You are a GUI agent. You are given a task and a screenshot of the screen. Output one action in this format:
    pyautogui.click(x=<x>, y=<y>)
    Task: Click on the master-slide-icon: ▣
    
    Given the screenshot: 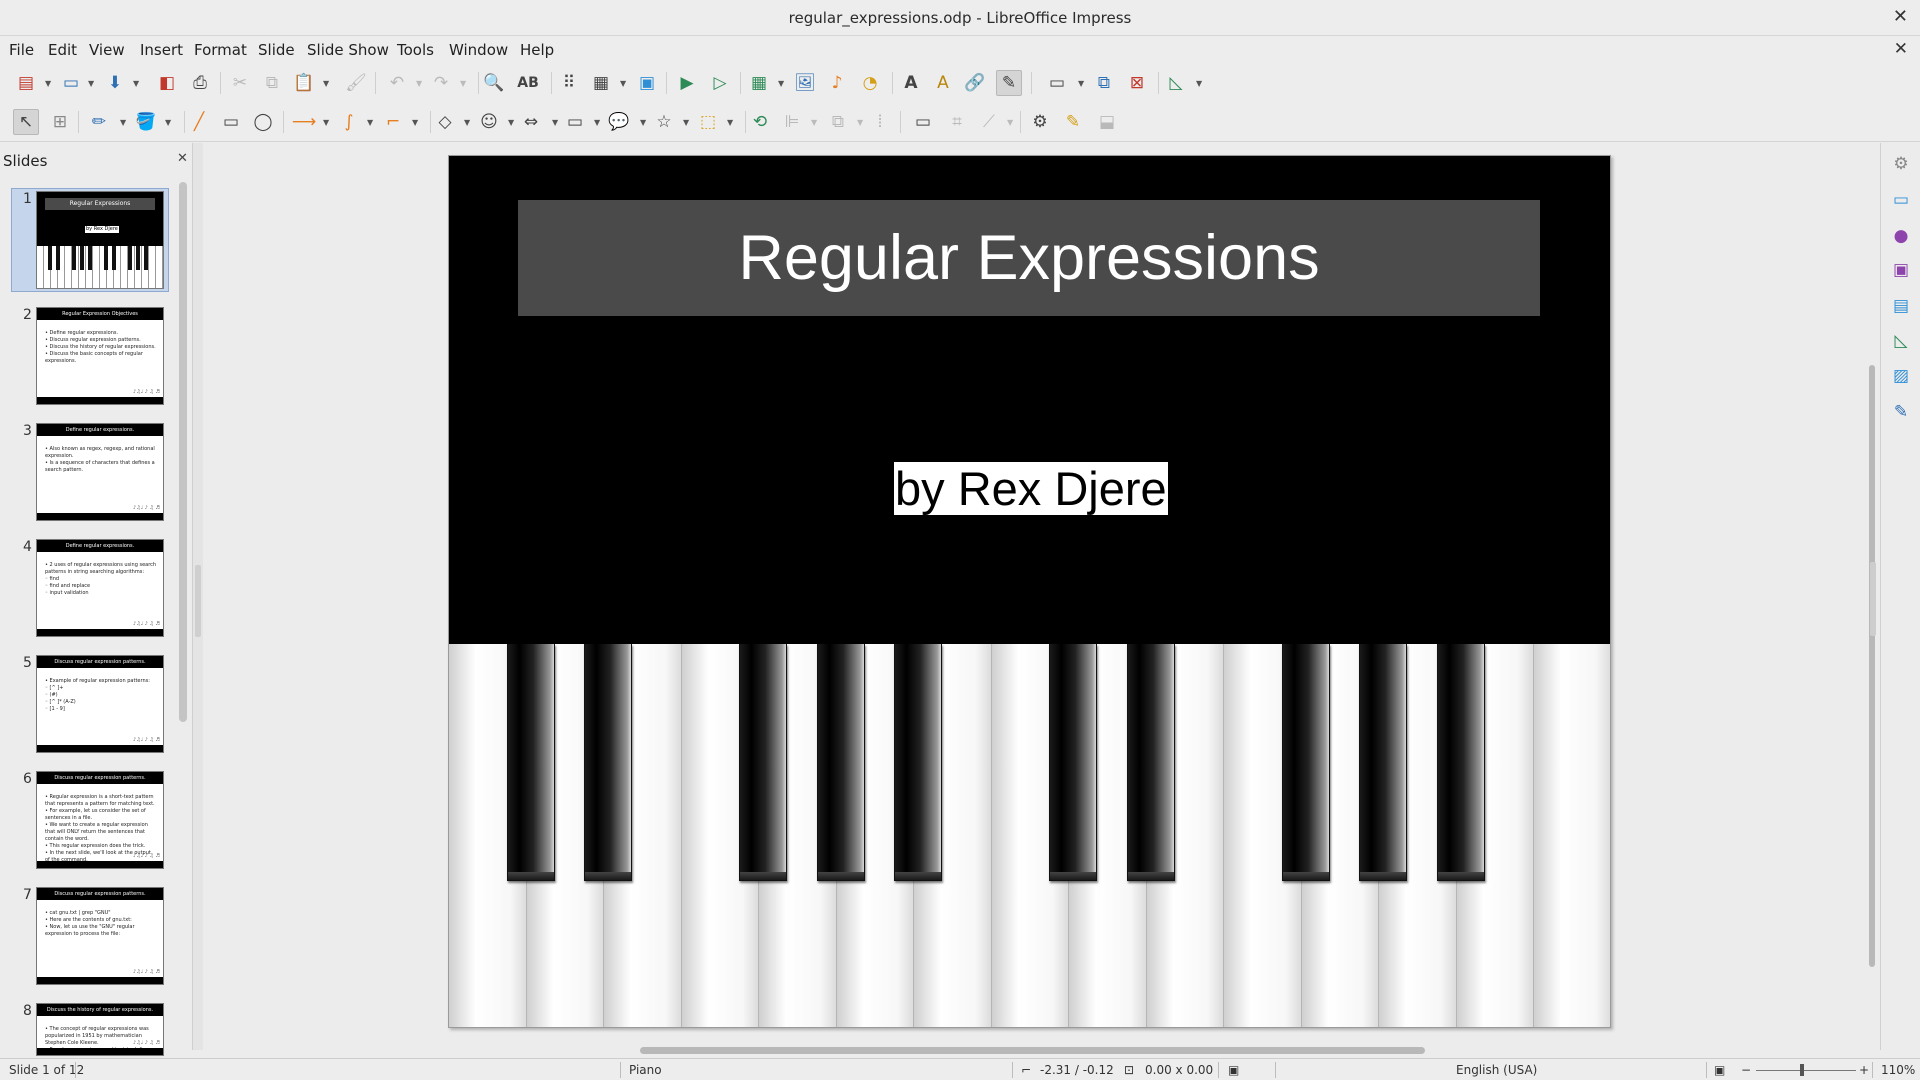 What is the action you would take?
    pyautogui.click(x=647, y=83)
    